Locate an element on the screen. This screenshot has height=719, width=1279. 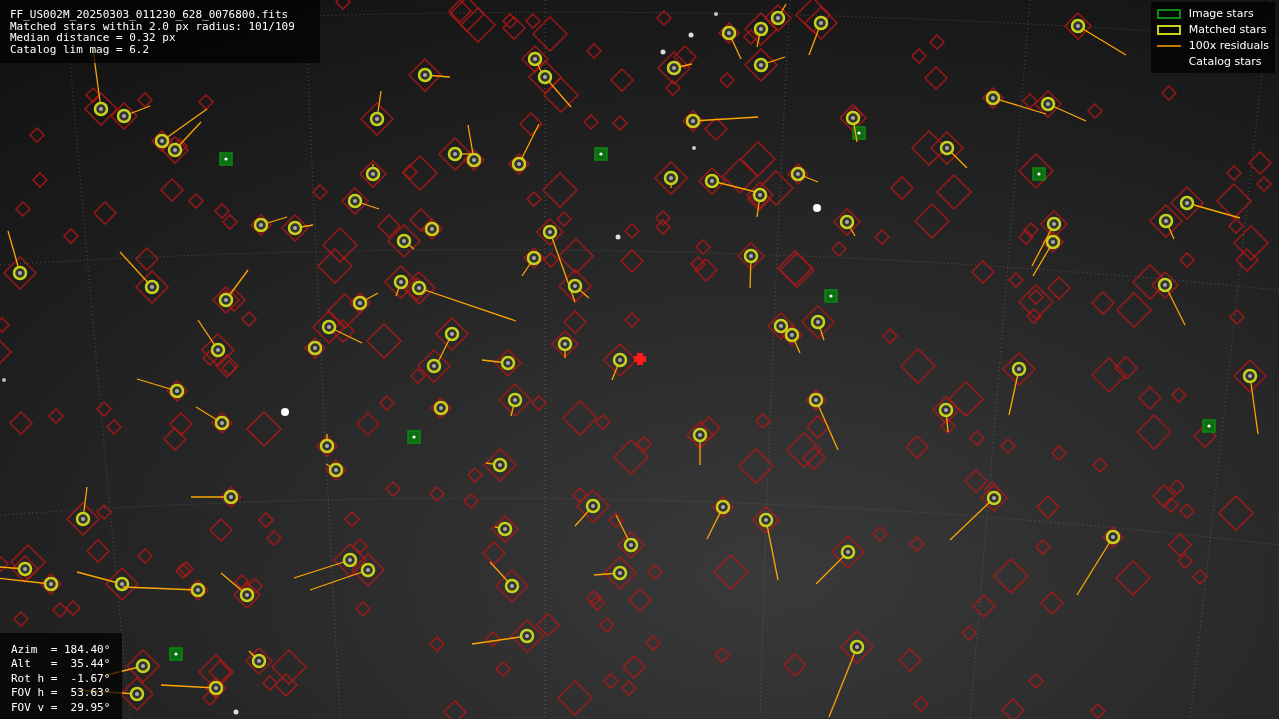
legend-label: Catalog stars is located at coordinates (1225, 61).